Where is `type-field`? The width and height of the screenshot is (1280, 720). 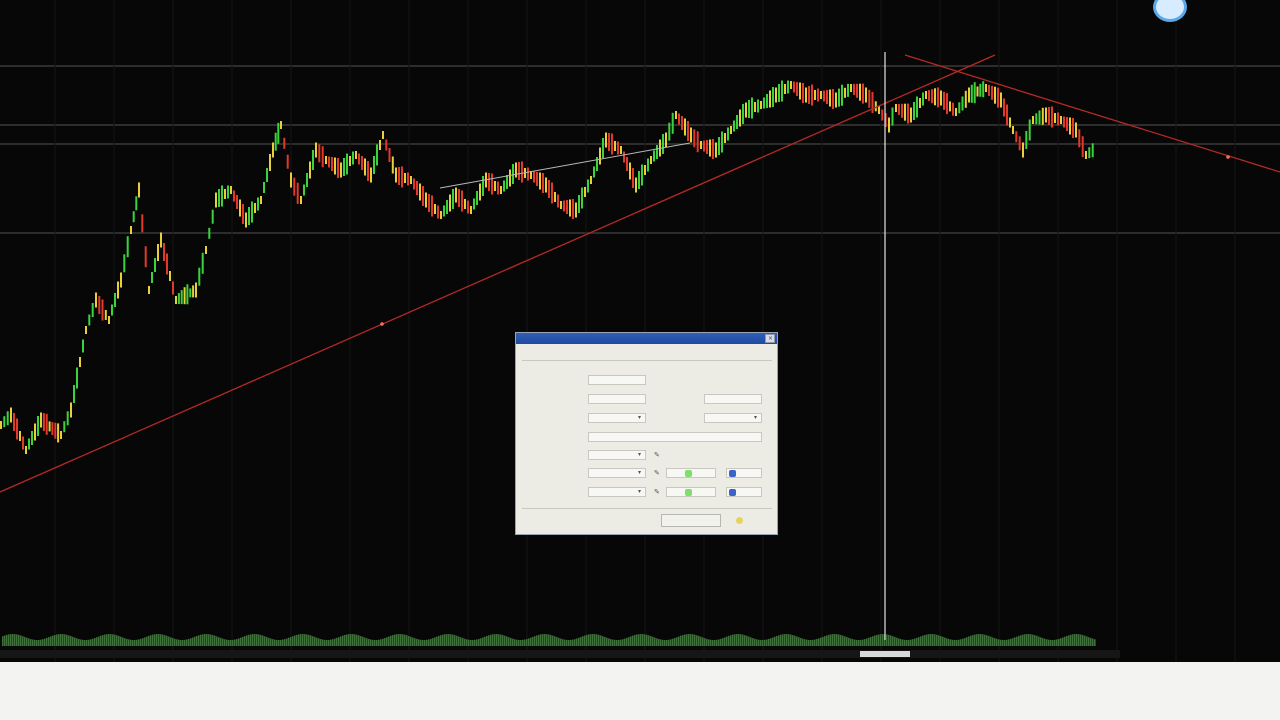
type-field is located at coordinates (617, 399).